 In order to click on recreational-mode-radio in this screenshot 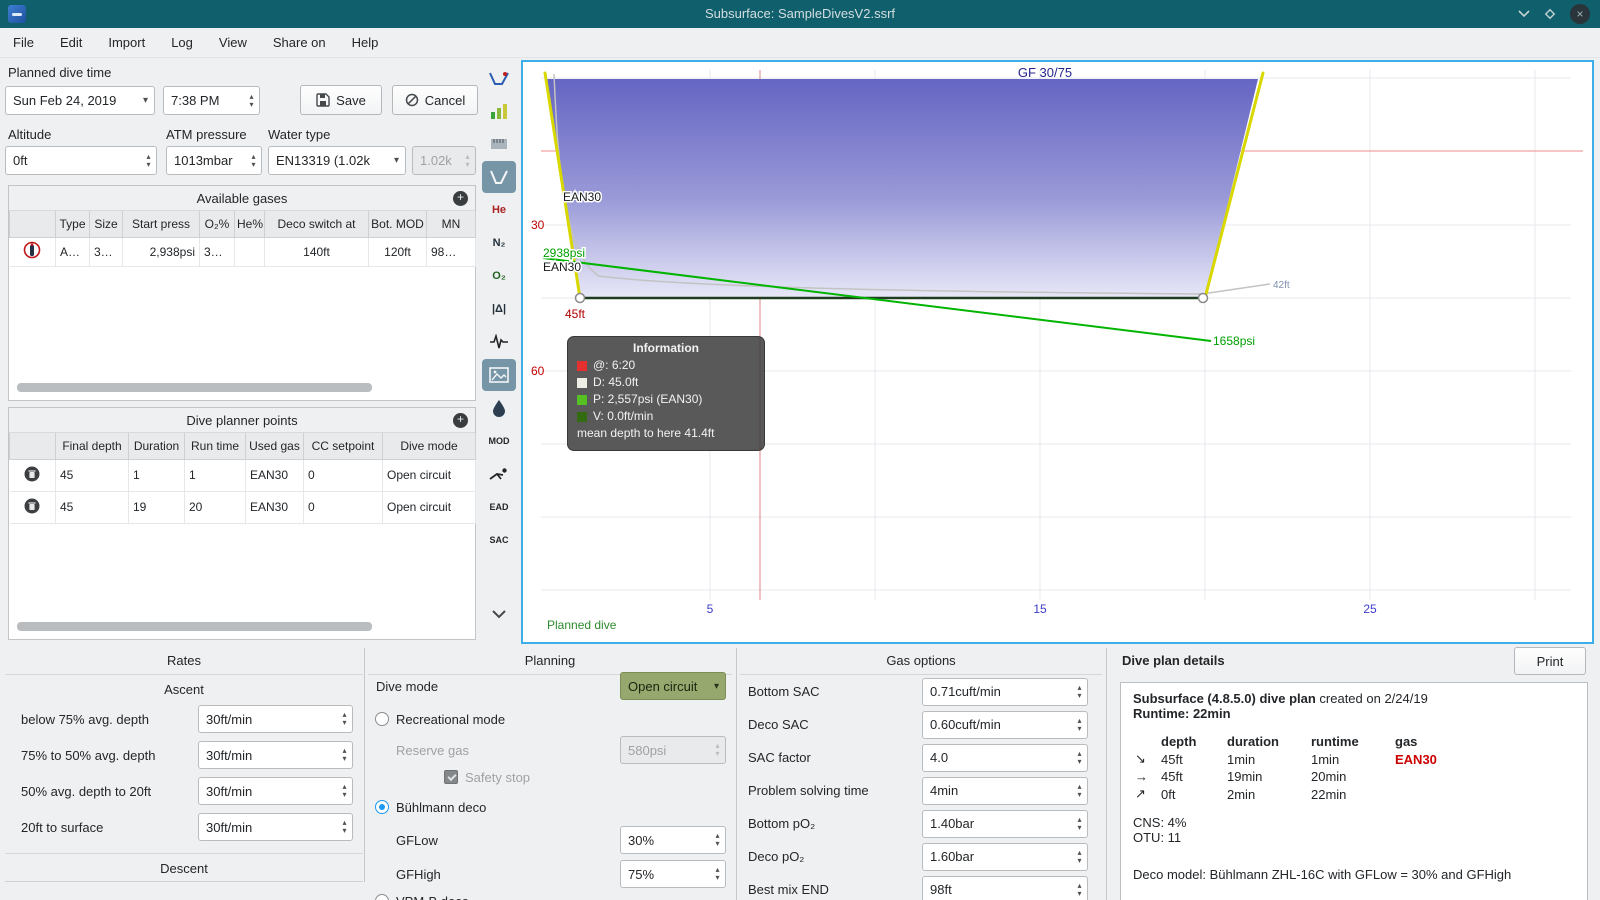, I will do `click(382, 719)`.